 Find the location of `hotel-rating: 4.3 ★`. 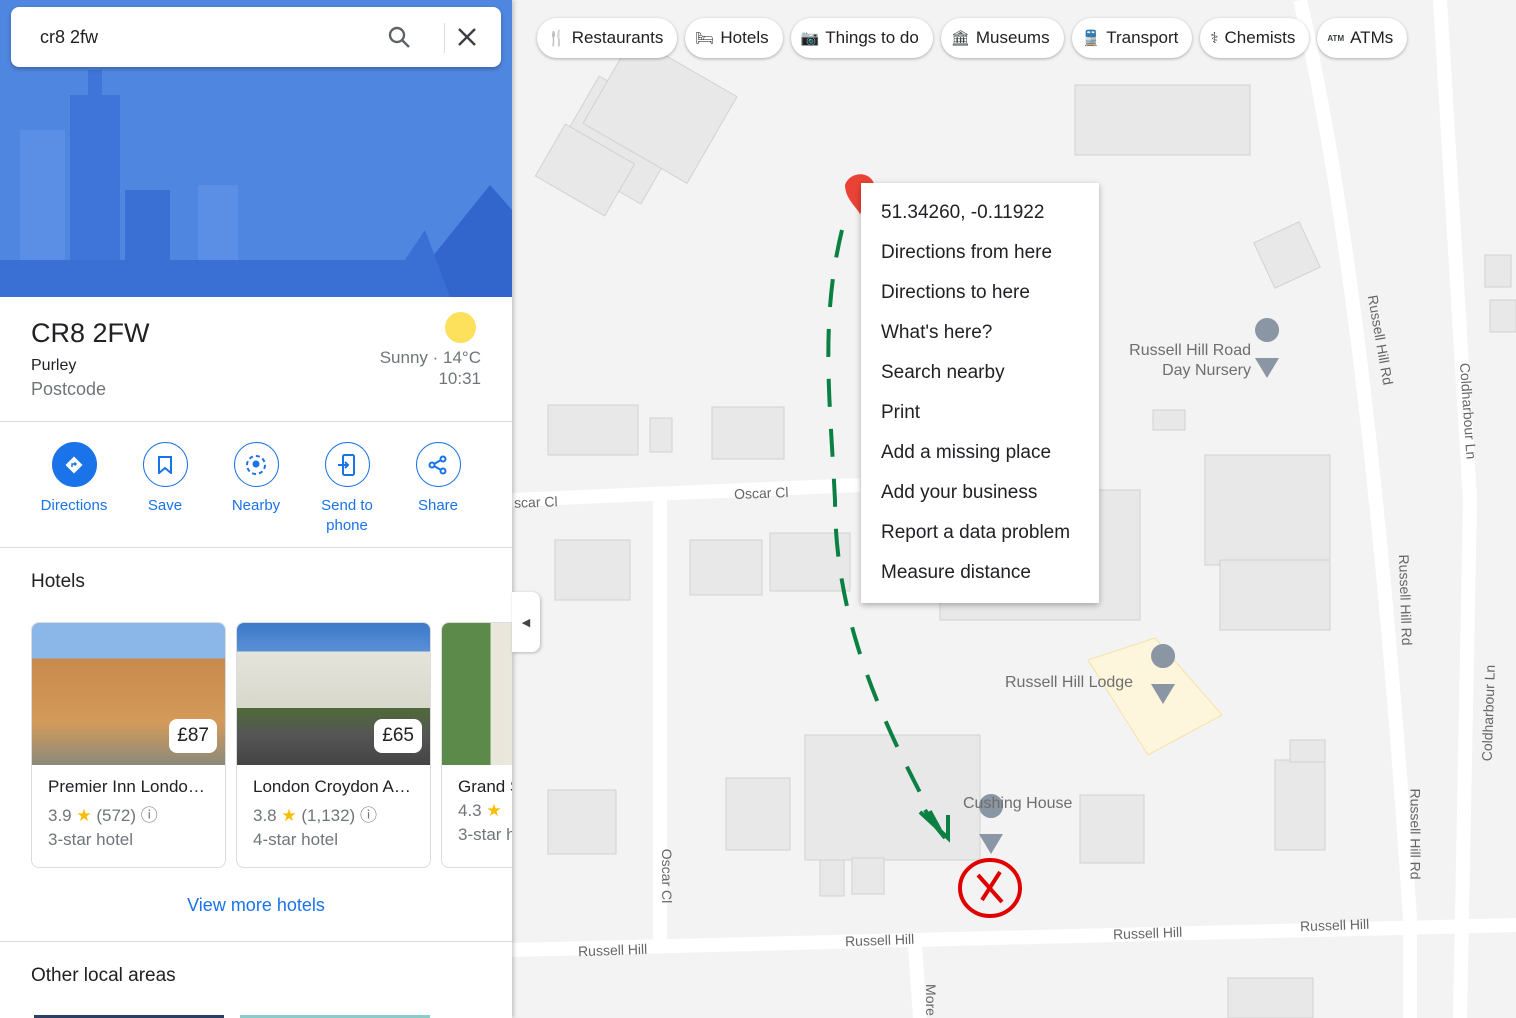

hotel-rating: 4.3 ★ is located at coordinates (485, 811).